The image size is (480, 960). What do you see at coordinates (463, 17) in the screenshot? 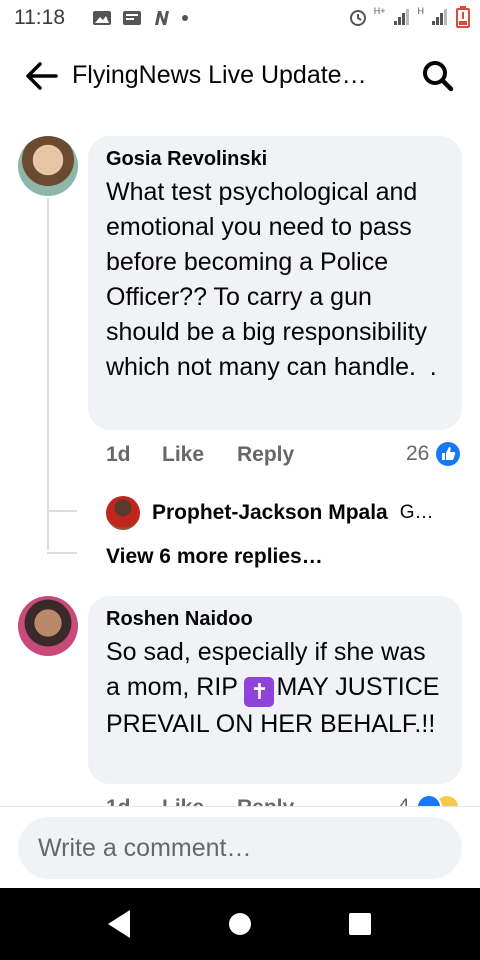
I see `battery-icon` at bounding box center [463, 17].